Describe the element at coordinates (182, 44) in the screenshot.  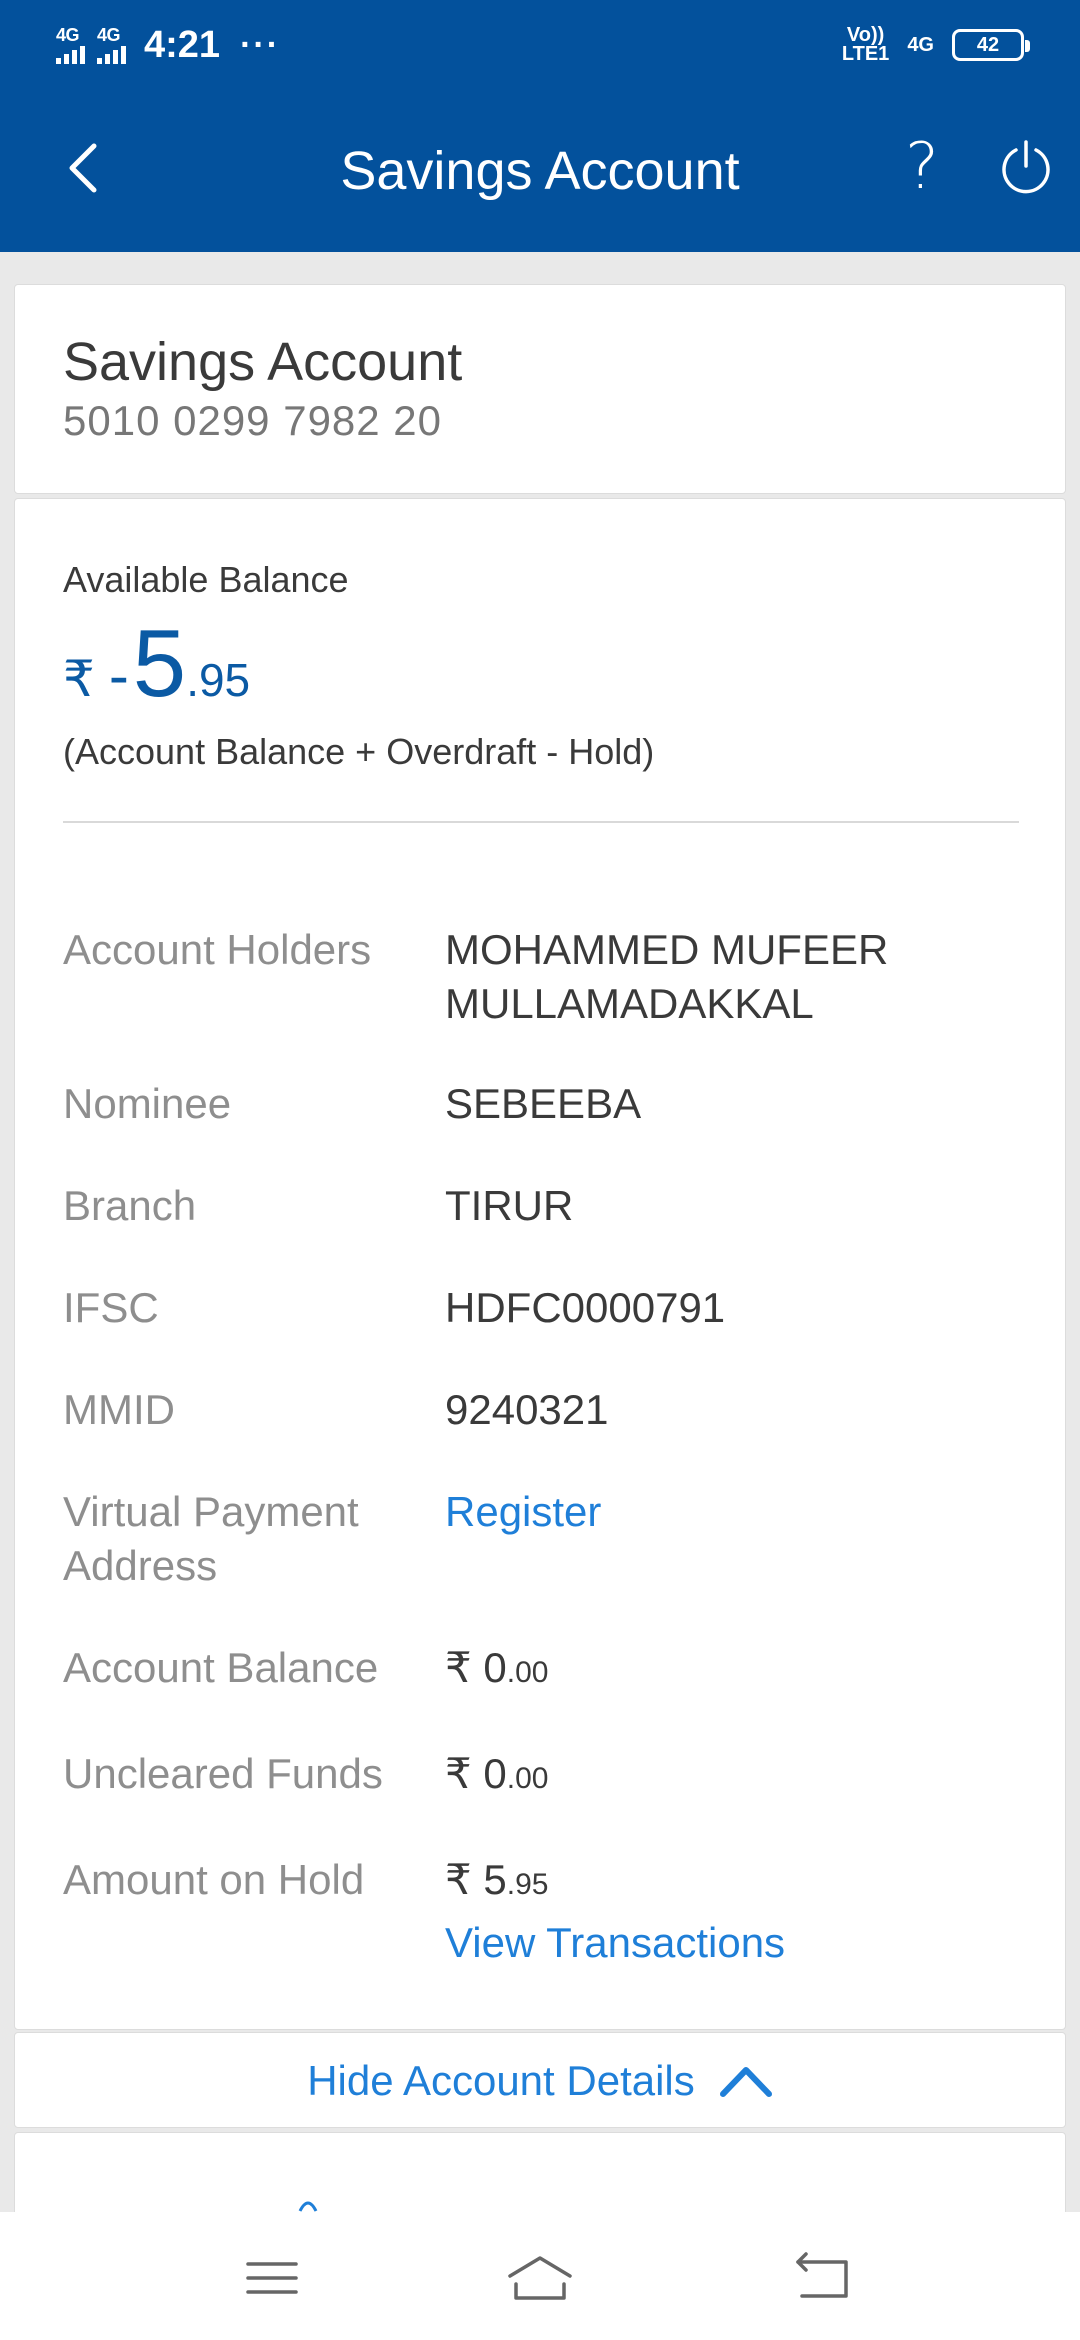
I see `clock: 4:21` at that location.